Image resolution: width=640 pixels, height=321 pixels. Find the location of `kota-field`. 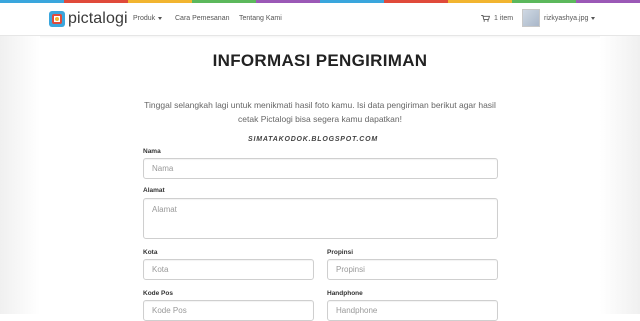

kota-field is located at coordinates (228, 269).